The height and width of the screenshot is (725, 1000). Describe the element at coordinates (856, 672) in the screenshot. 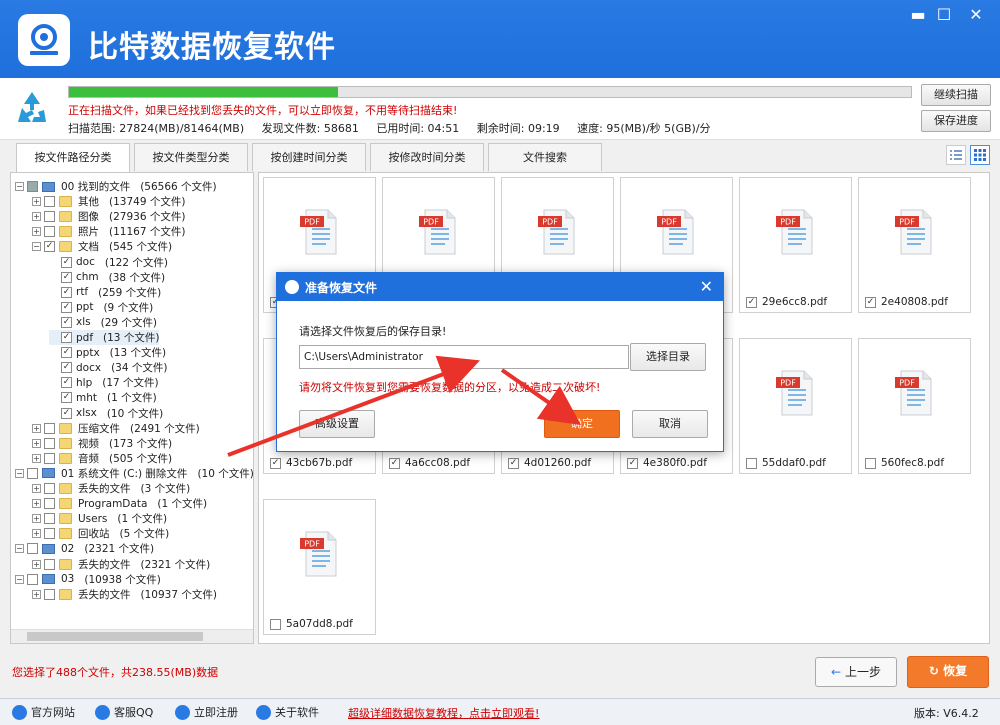

I see `prev-step-button: ← 上一步` at that location.